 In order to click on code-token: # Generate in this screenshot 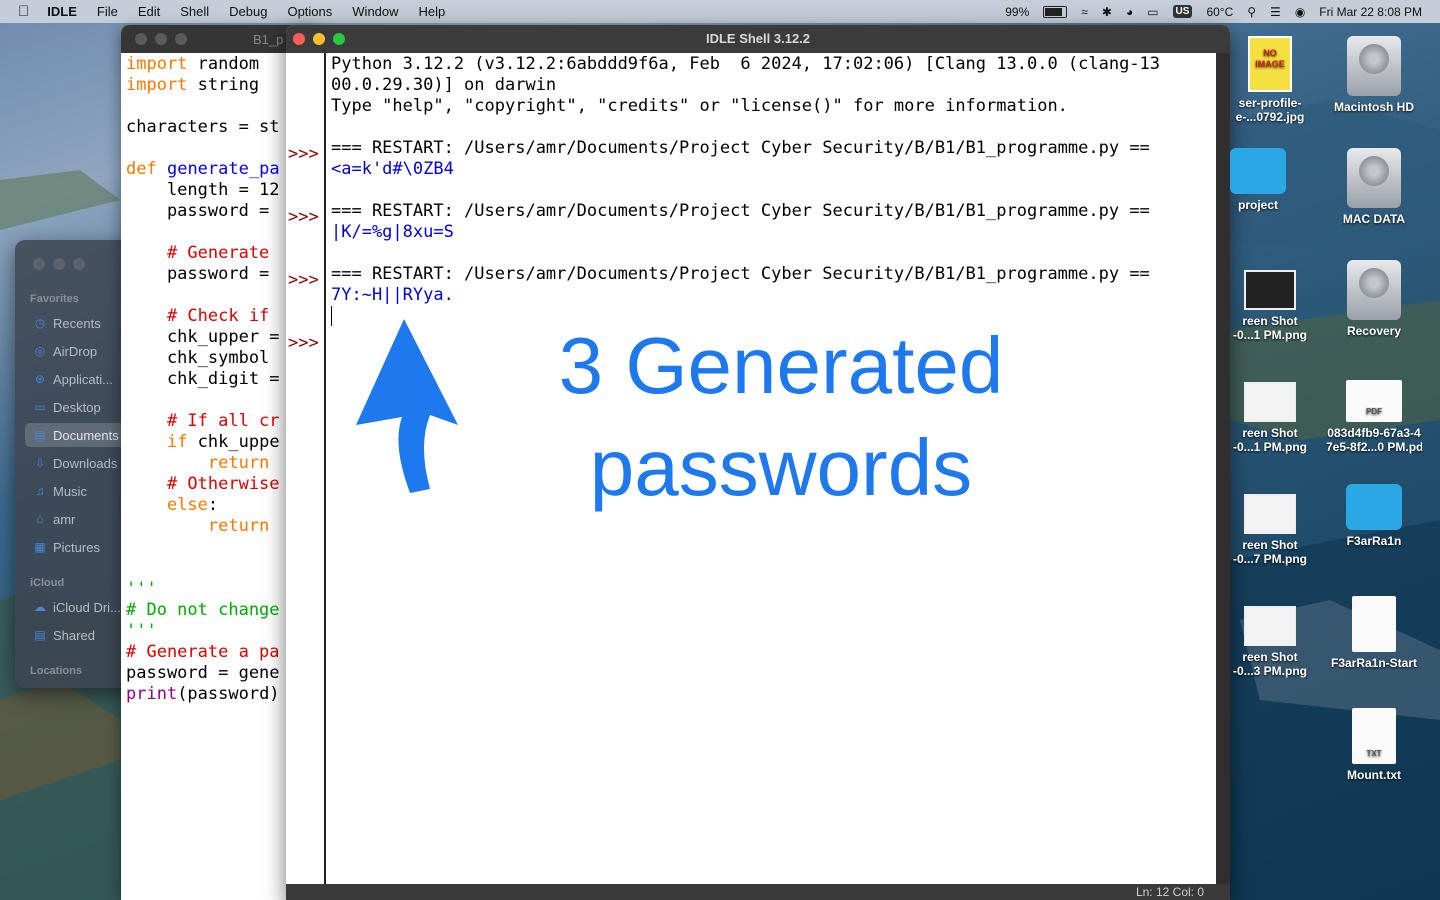, I will do `click(203, 253)`.